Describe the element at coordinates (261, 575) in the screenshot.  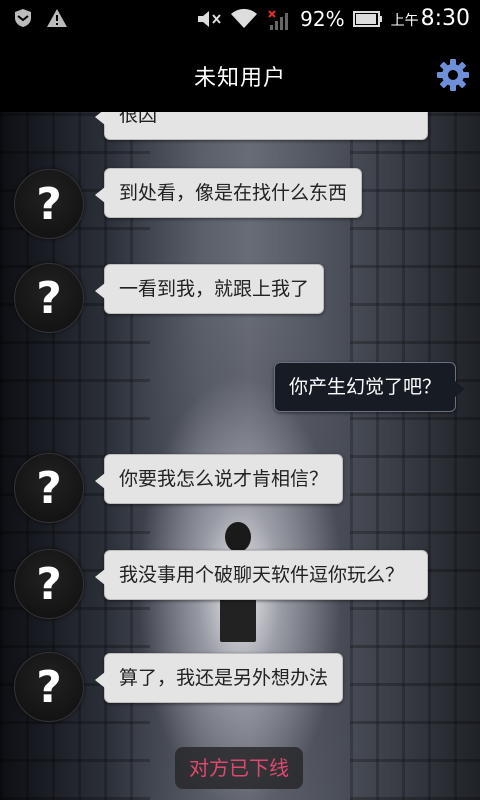
I see `message-bubble: 我没事用个破聊天软件逗你玩么？` at that location.